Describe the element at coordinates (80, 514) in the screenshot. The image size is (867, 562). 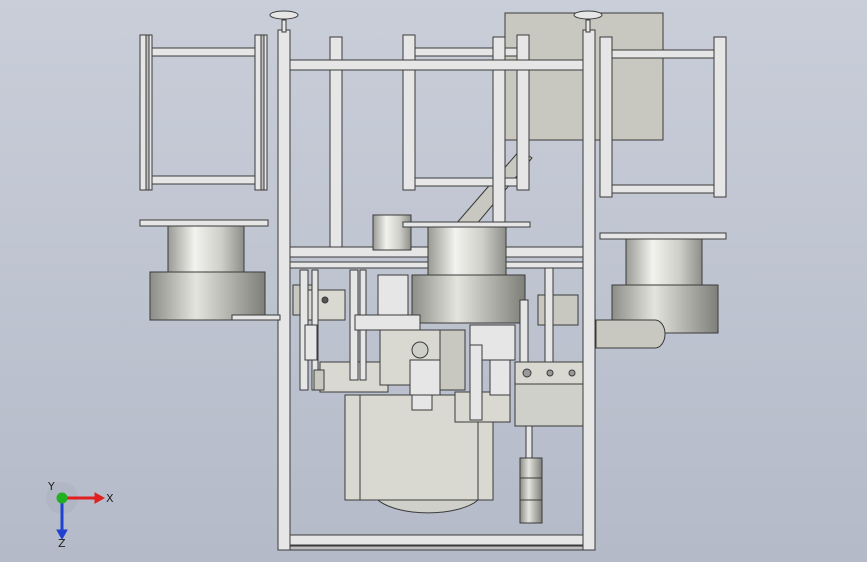
I see `axis-triad: X Y Z` at that location.